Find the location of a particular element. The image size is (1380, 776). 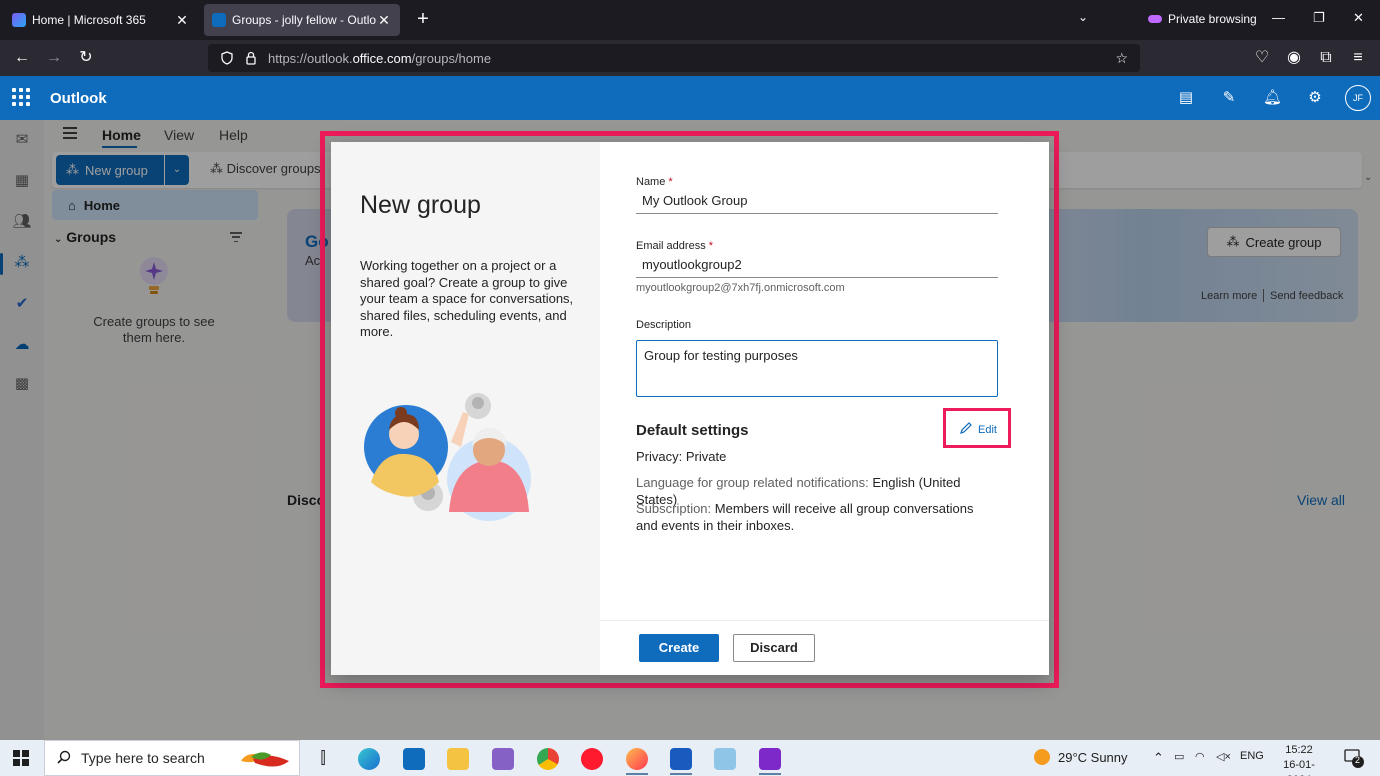

chevron-up-icon: ⌃ is located at coordinates (1158, 758).